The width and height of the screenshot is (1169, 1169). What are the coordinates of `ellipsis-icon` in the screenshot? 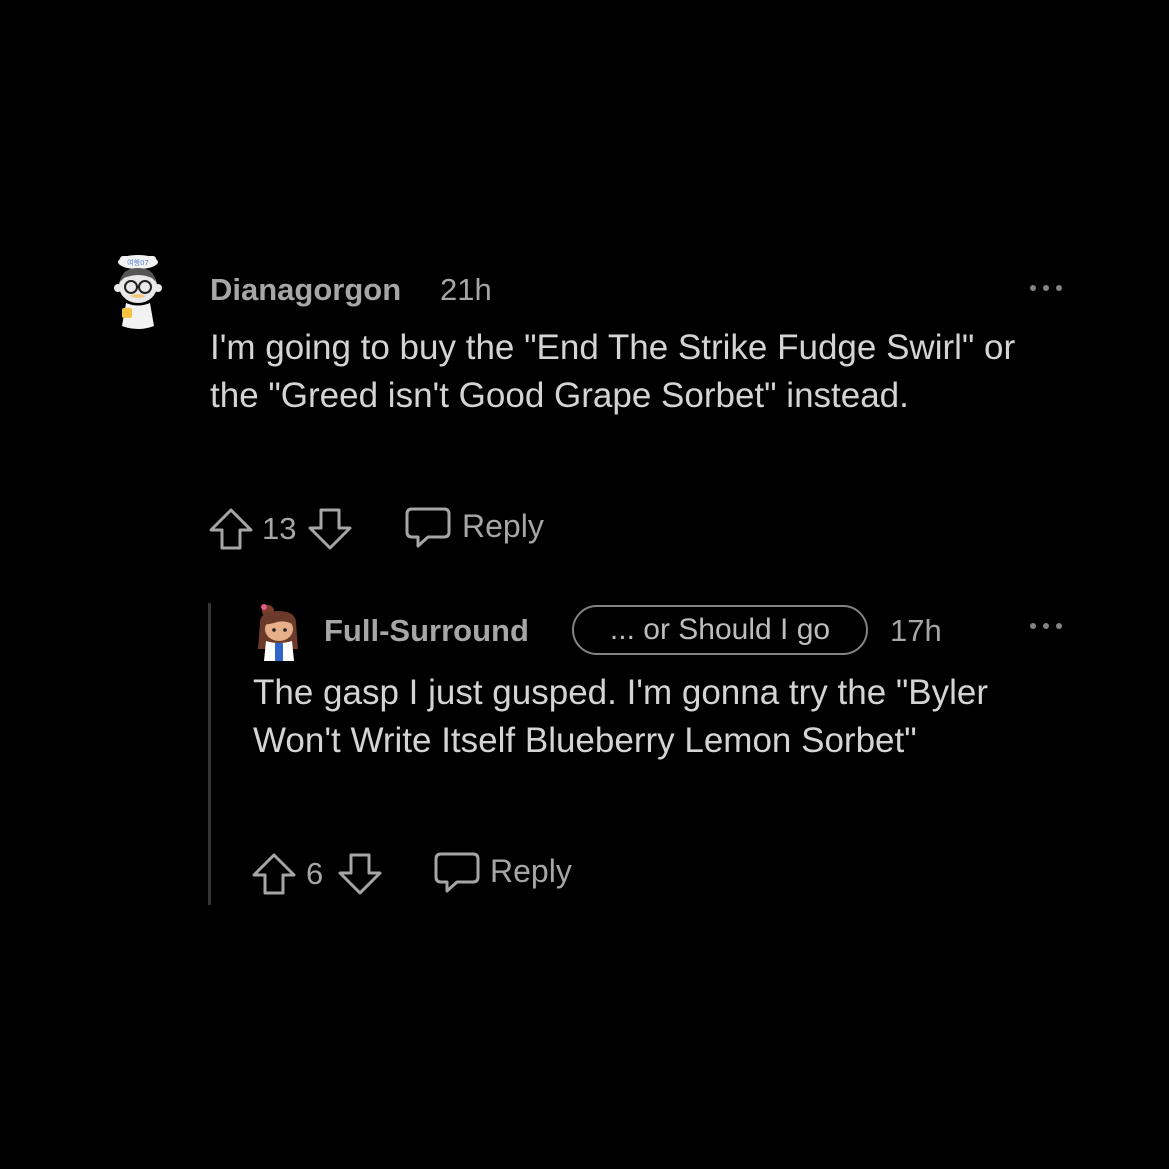 It's located at (1046, 626).